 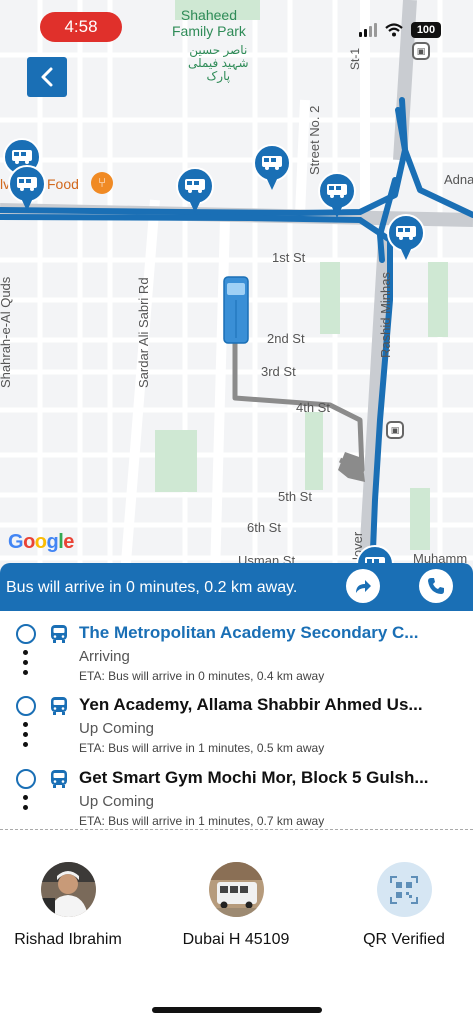 What do you see at coordinates (278, 371) in the screenshot?
I see `street-label-3rd: 3rd St` at bounding box center [278, 371].